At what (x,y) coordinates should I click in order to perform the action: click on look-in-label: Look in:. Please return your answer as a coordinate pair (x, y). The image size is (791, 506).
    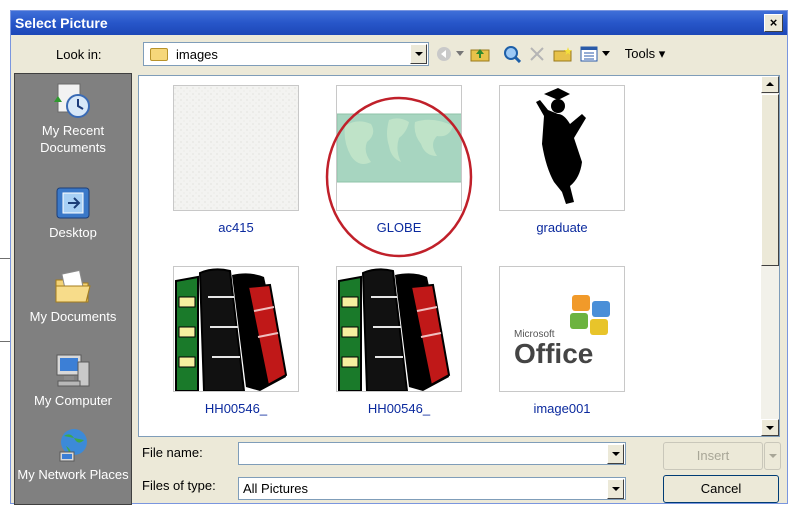
    Looking at the image, I should click on (79, 54).